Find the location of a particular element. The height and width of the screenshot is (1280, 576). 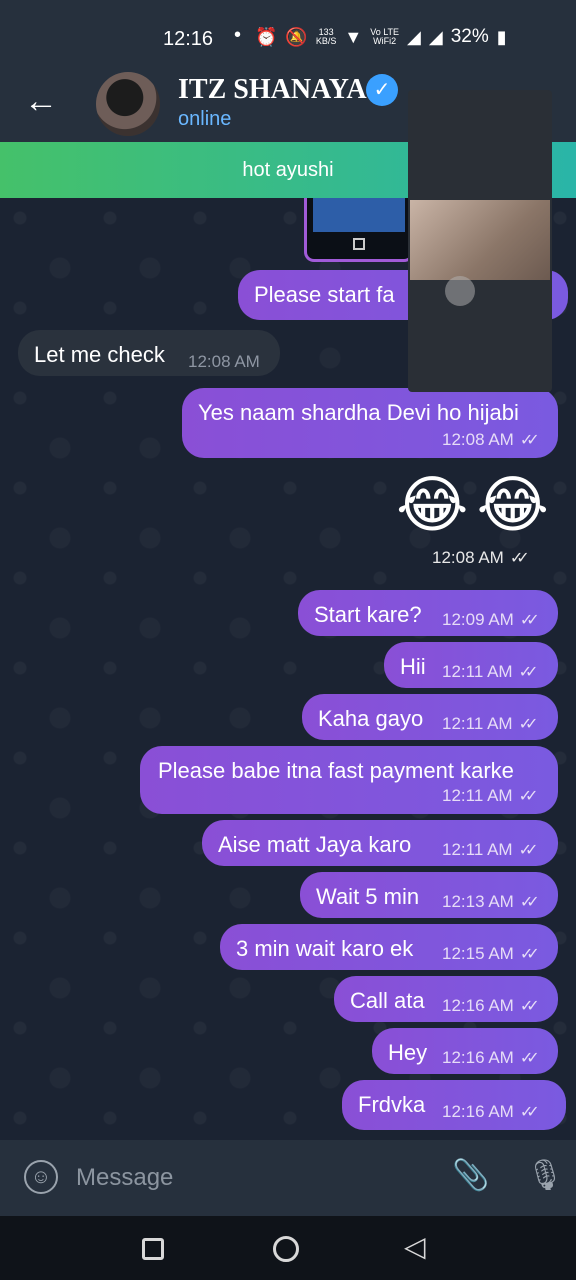

message-bubble: Call ata 12:16 AM ✓✓ is located at coordinates (446, 999).